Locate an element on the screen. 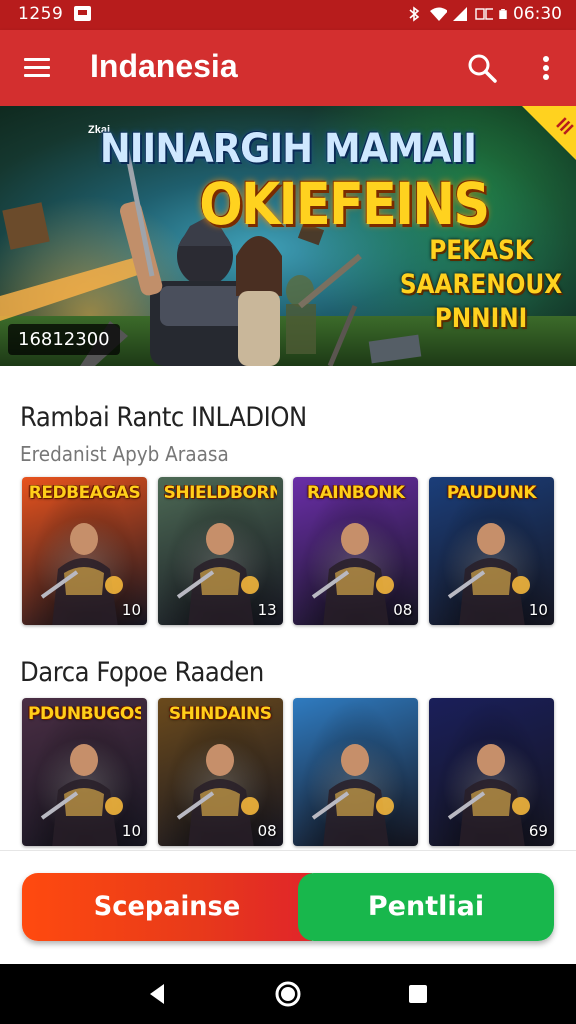 The image size is (576, 1024). banner-counter: 16812300 is located at coordinates (64, 339).